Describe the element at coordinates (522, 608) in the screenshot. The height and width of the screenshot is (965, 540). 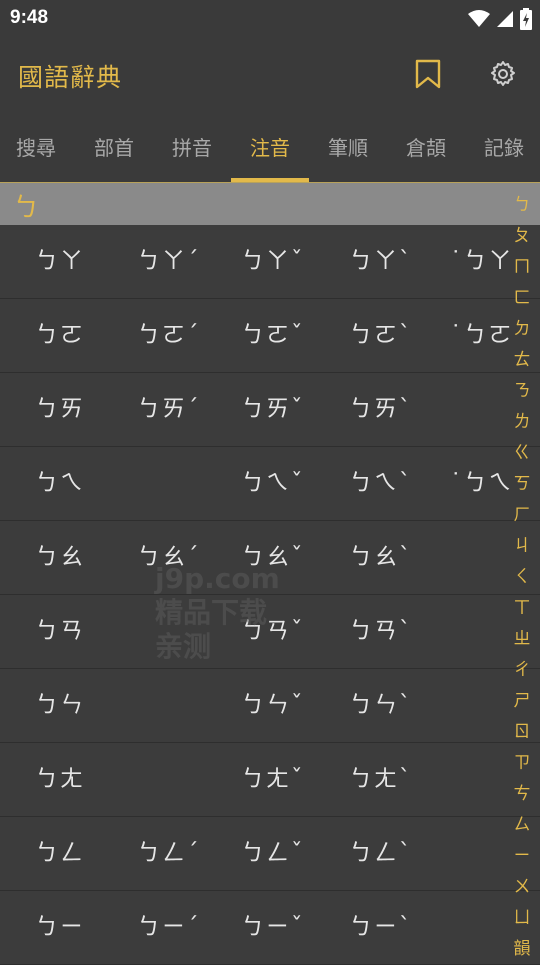
I see `index-item: ㄒ` at that location.